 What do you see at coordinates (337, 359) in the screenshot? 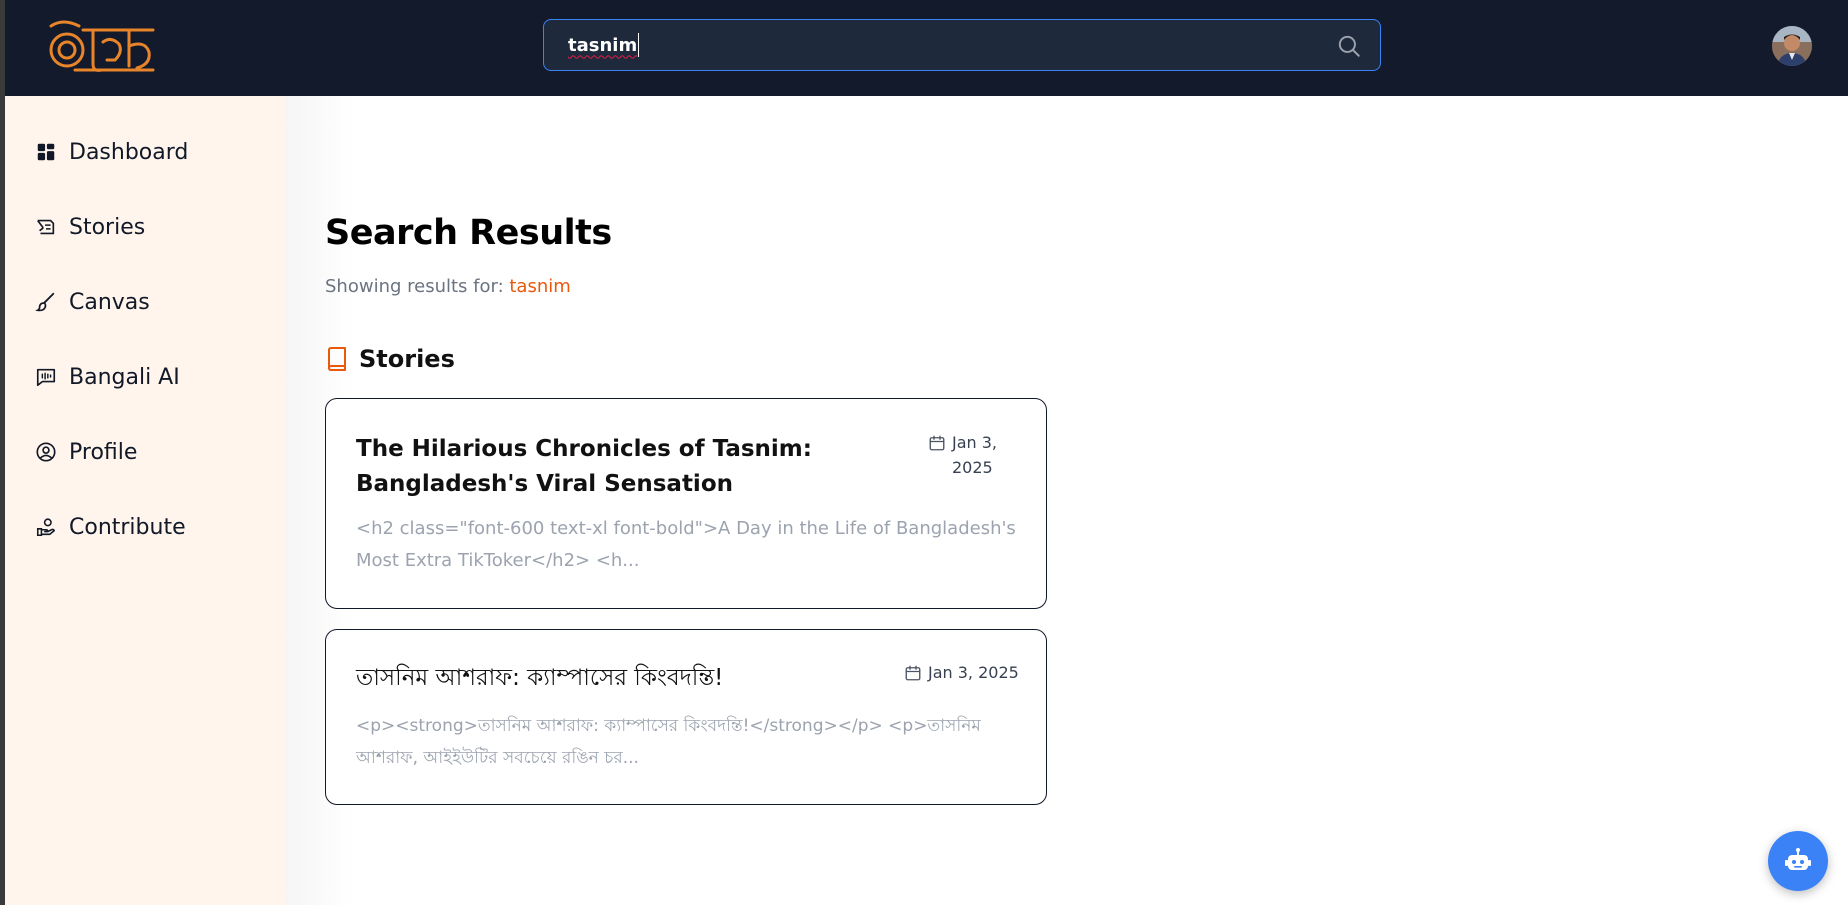
I see `book-icon` at bounding box center [337, 359].